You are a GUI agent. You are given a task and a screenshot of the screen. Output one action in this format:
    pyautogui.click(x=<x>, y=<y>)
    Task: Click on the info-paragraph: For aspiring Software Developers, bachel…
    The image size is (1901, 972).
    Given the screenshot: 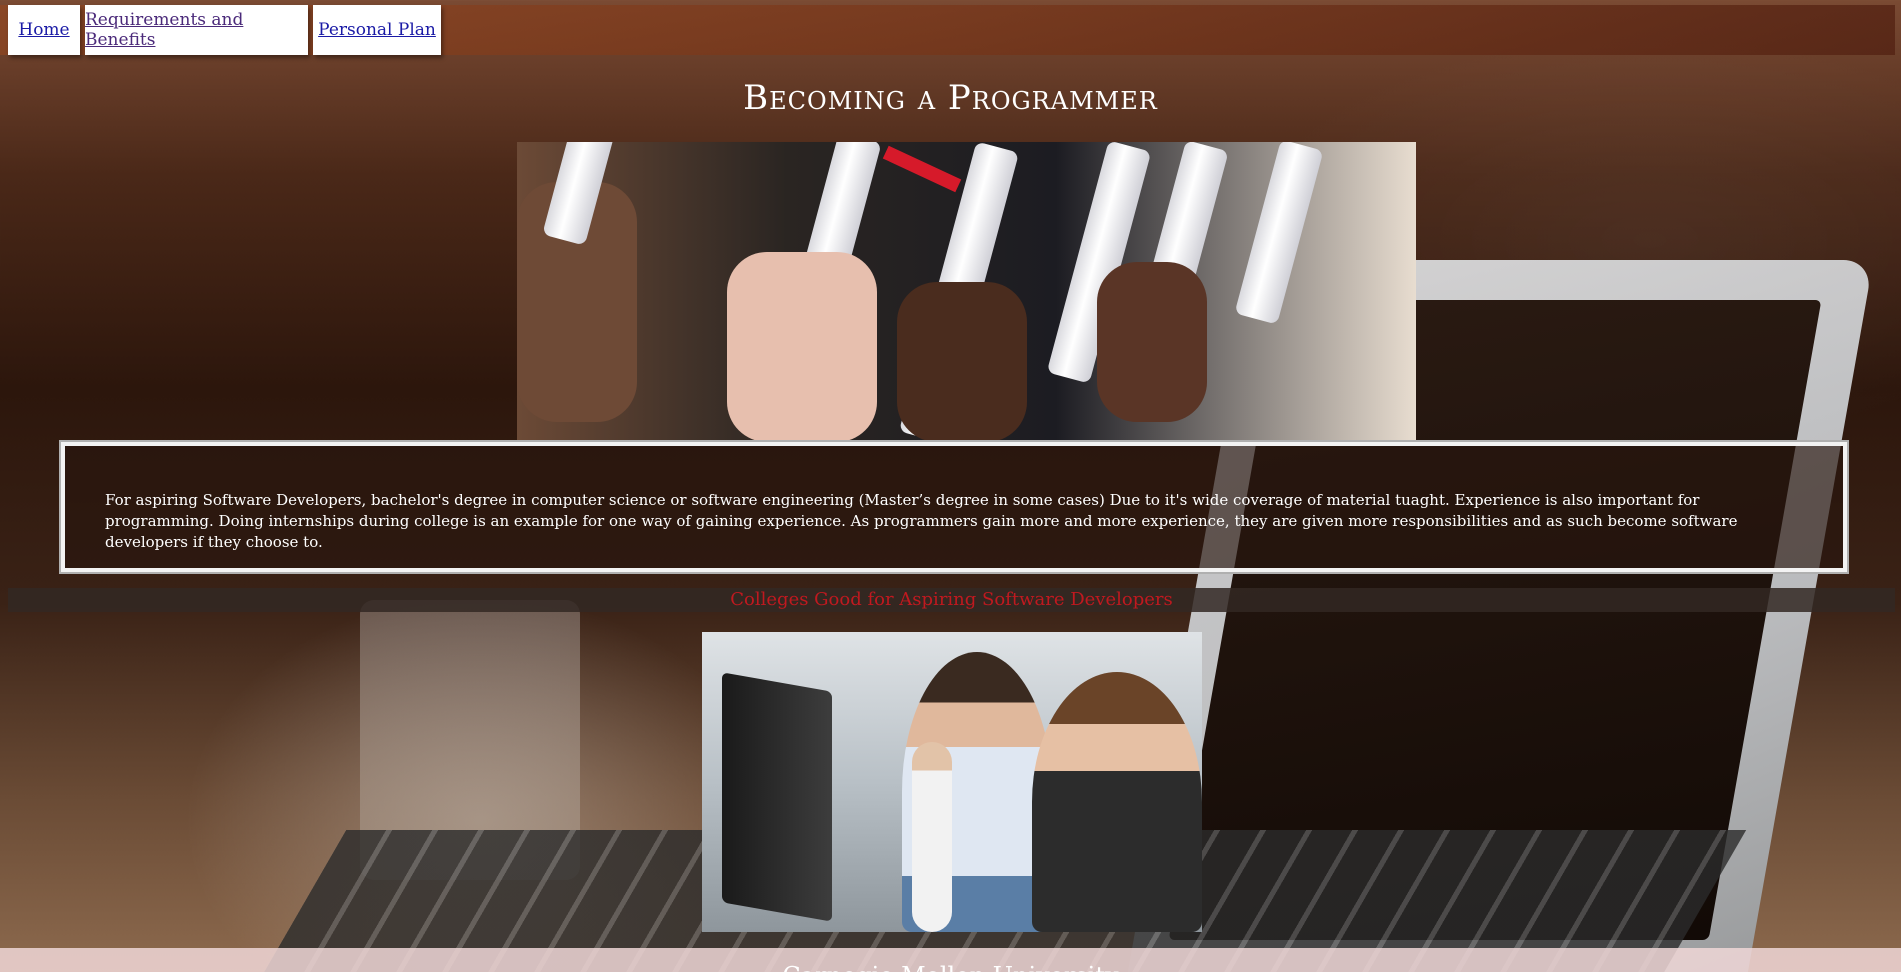 What is the action you would take?
    pyautogui.click(x=921, y=521)
    